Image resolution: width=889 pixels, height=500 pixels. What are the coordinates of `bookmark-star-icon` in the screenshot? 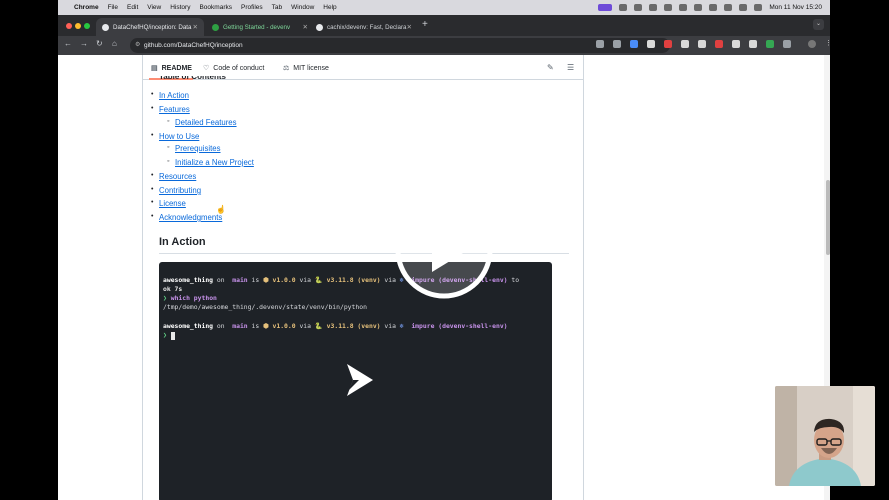 It's located at (617, 44).